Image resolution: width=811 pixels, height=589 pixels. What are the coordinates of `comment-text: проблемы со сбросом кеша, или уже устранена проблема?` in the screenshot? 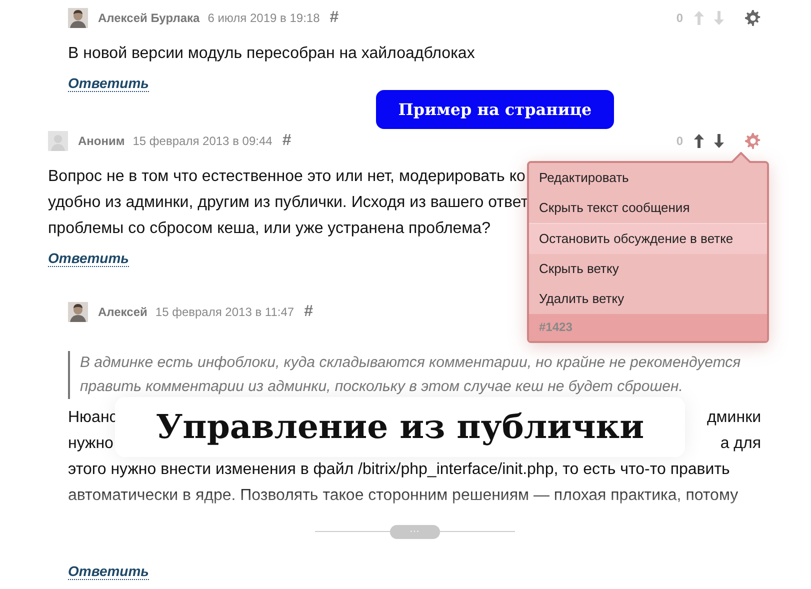 It's located at (269, 228).